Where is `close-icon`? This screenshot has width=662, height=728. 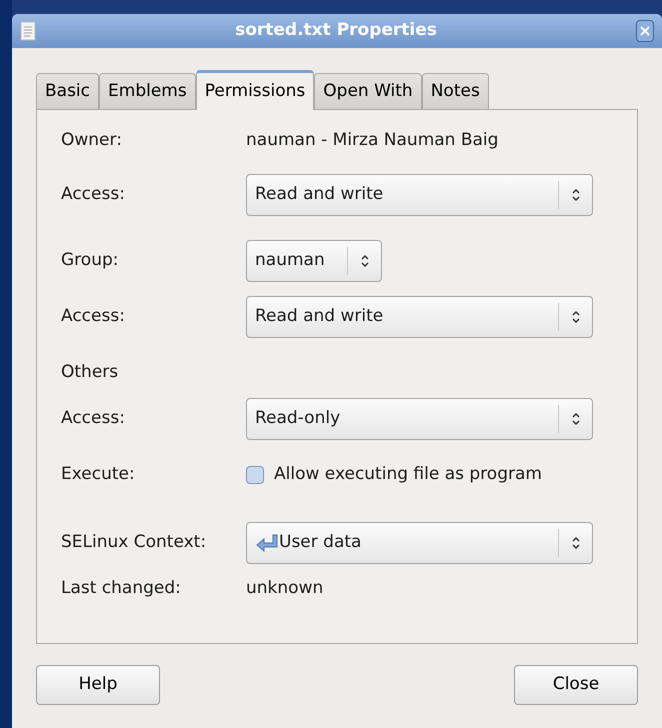 close-icon is located at coordinates (645, 31).